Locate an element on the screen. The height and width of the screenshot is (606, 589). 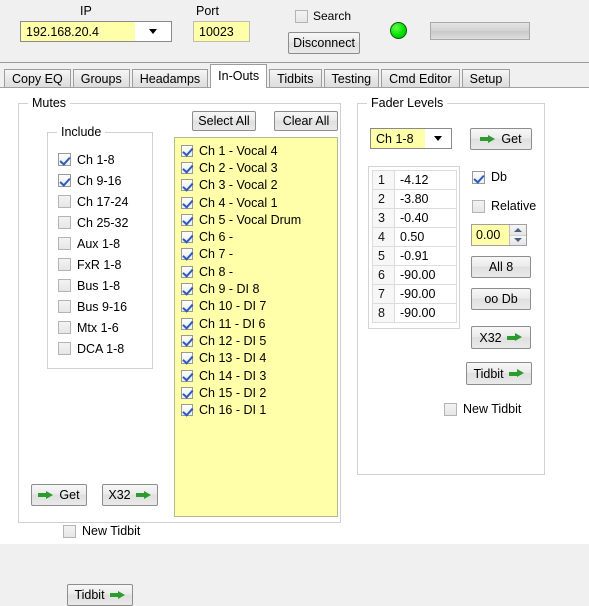
fader-value: -4.12 is located at coordinates (425, 180).